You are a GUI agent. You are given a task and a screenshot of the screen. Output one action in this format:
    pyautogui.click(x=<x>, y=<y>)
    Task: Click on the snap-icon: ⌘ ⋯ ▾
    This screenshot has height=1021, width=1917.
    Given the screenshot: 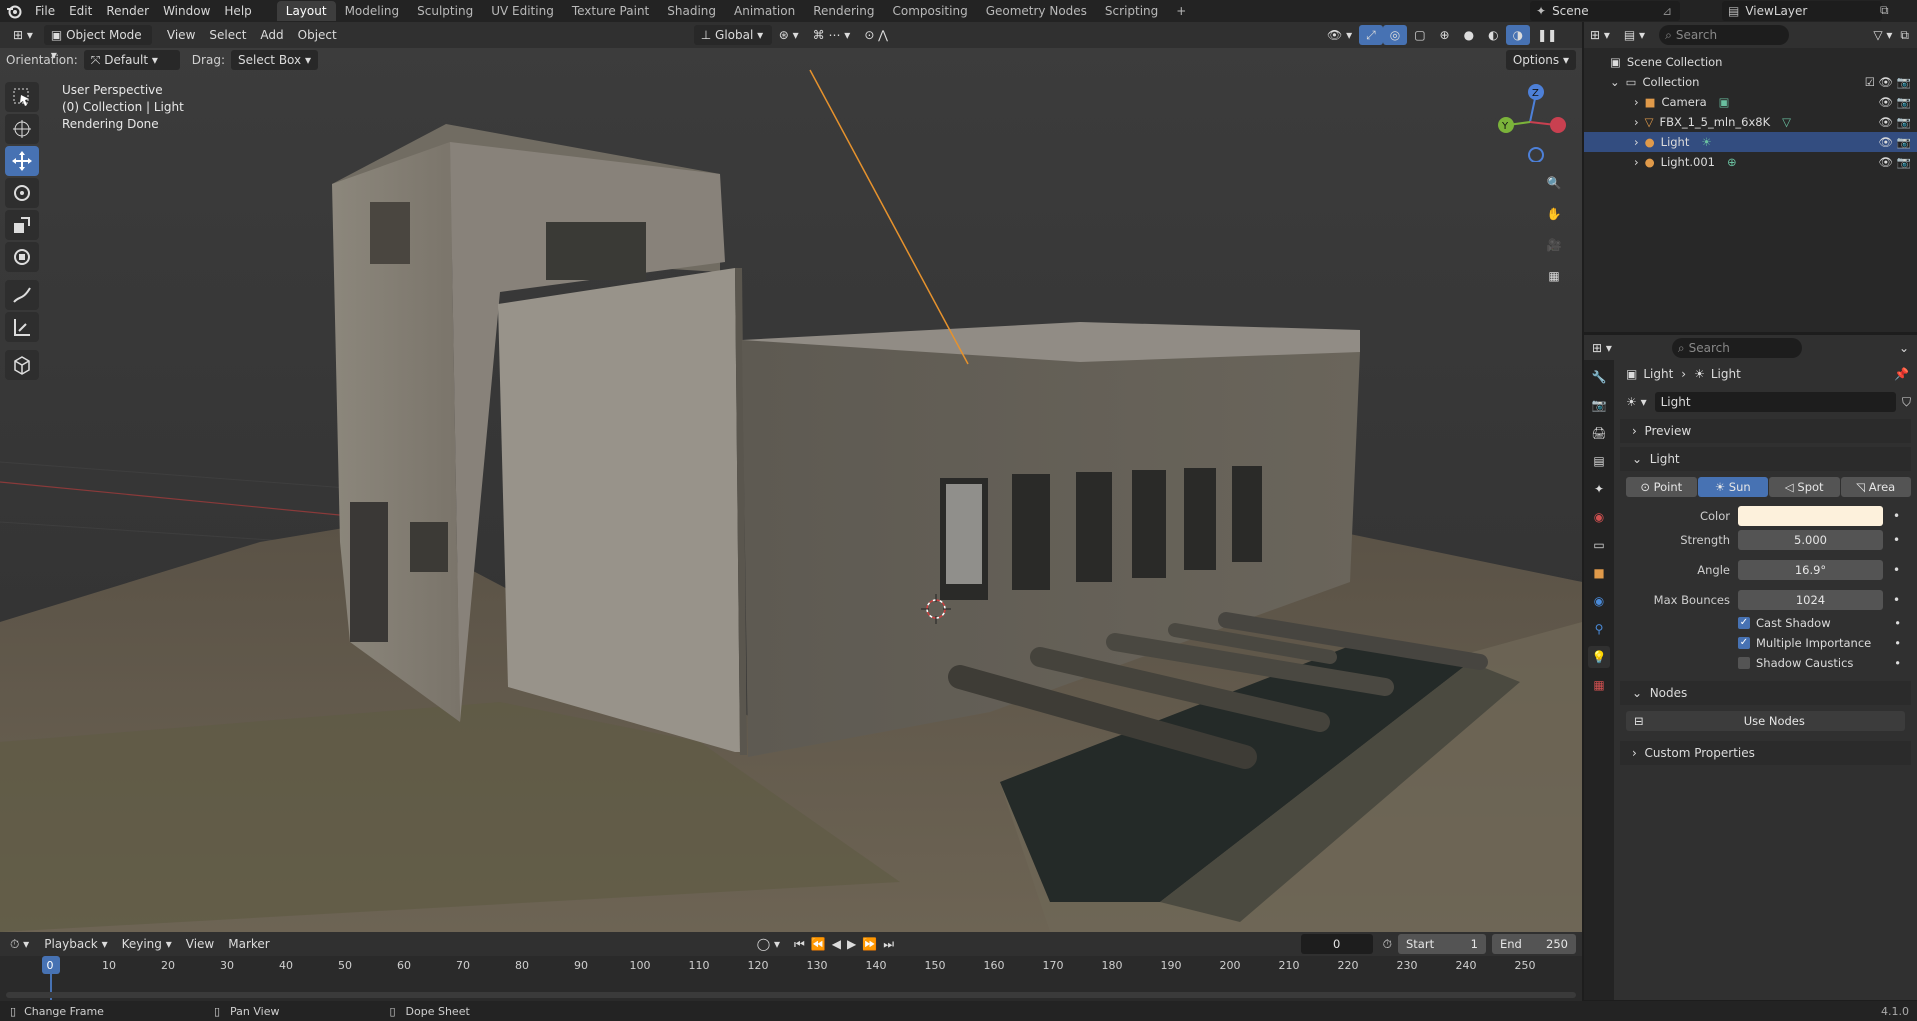 What is the action you would take?
    pyautogui.click(x=832, y=35)
    